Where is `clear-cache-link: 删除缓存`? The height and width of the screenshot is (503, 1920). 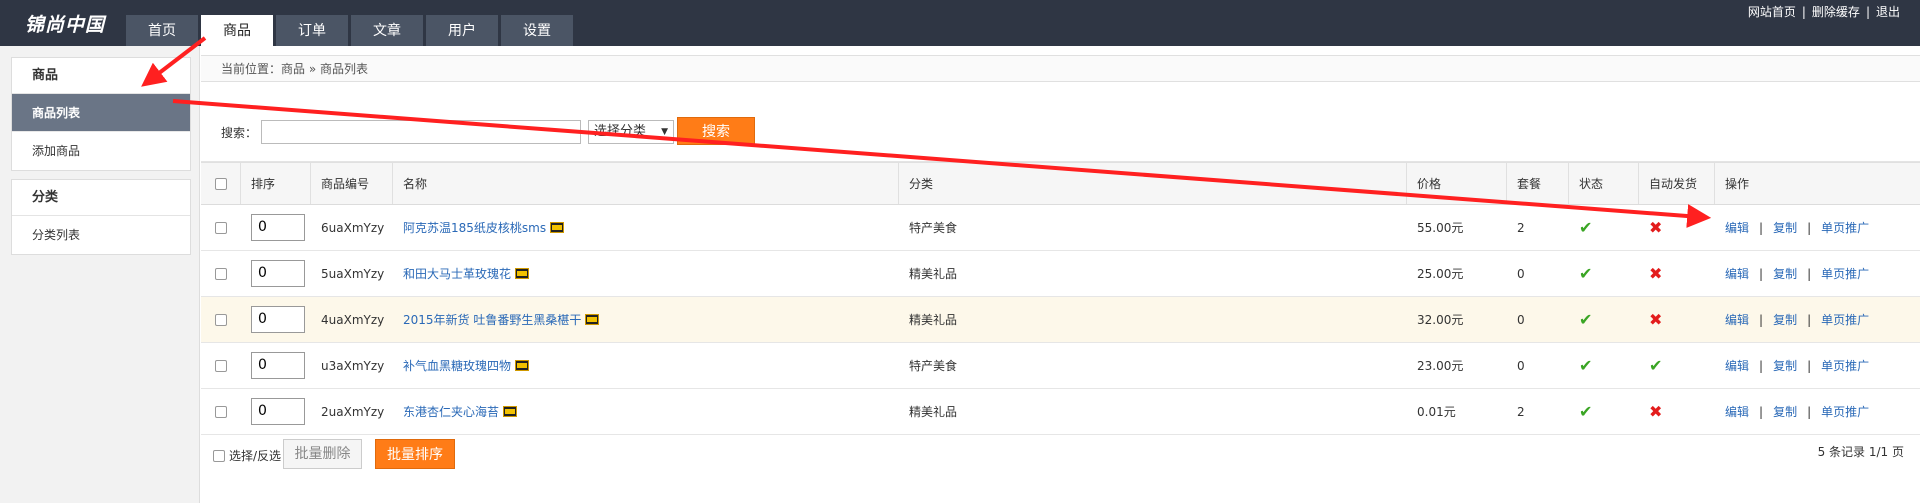
clear-cache-link: 删除缓存 is located at coordinates (1836, 12).